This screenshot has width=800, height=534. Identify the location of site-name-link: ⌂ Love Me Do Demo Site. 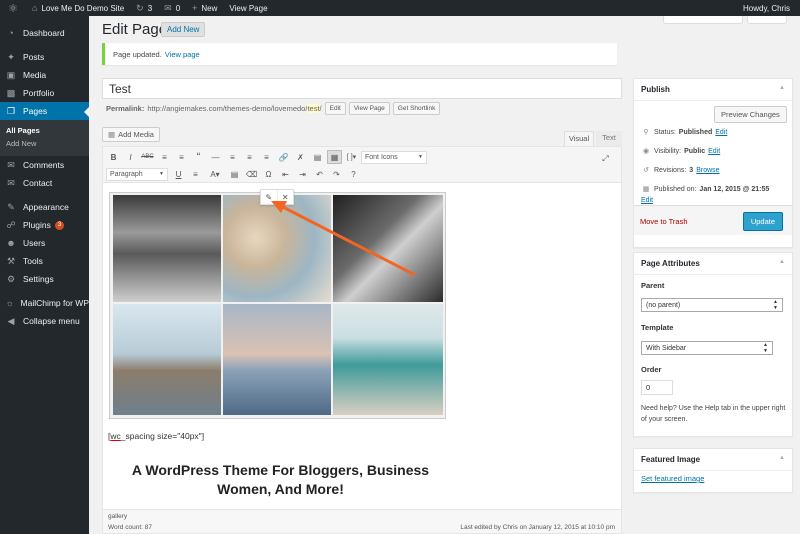
(78, 8).